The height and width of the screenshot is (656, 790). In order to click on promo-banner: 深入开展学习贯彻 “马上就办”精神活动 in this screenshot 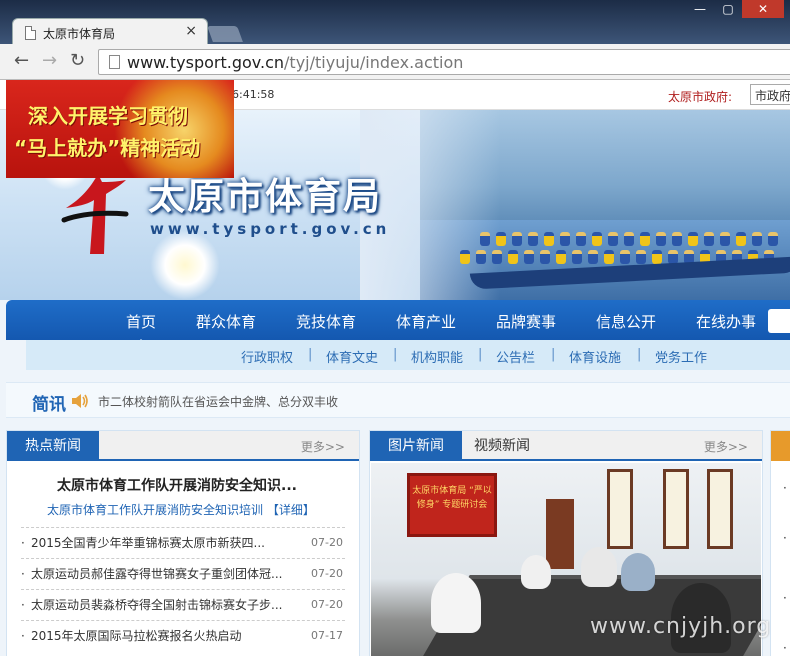, I will do `click(120, 129)`.